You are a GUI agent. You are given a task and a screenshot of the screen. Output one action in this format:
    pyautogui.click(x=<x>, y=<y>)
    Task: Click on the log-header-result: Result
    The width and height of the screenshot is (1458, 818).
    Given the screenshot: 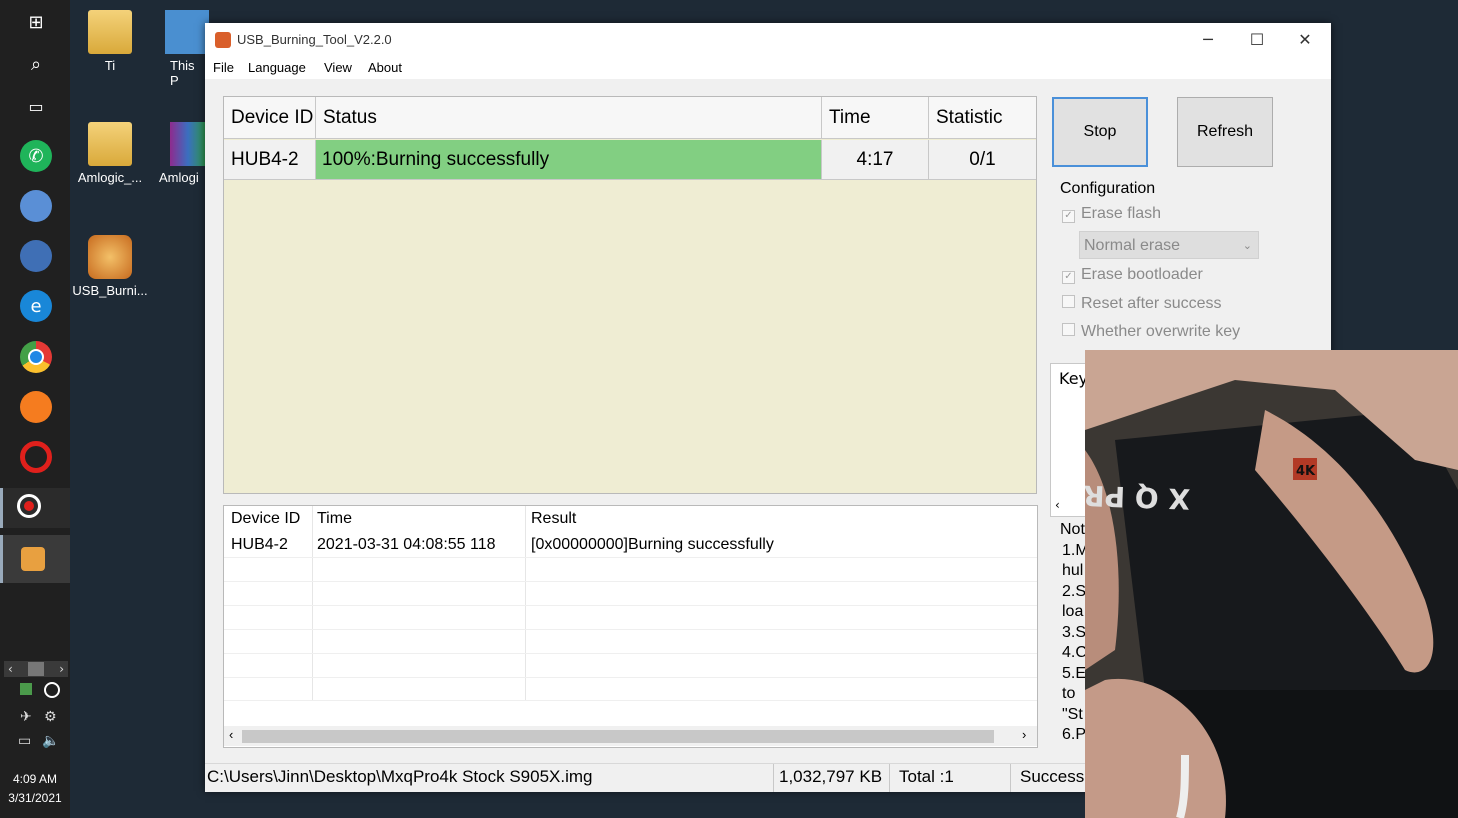 What is the action you would take?
    pyautogui.click(x=553, y=519)
    